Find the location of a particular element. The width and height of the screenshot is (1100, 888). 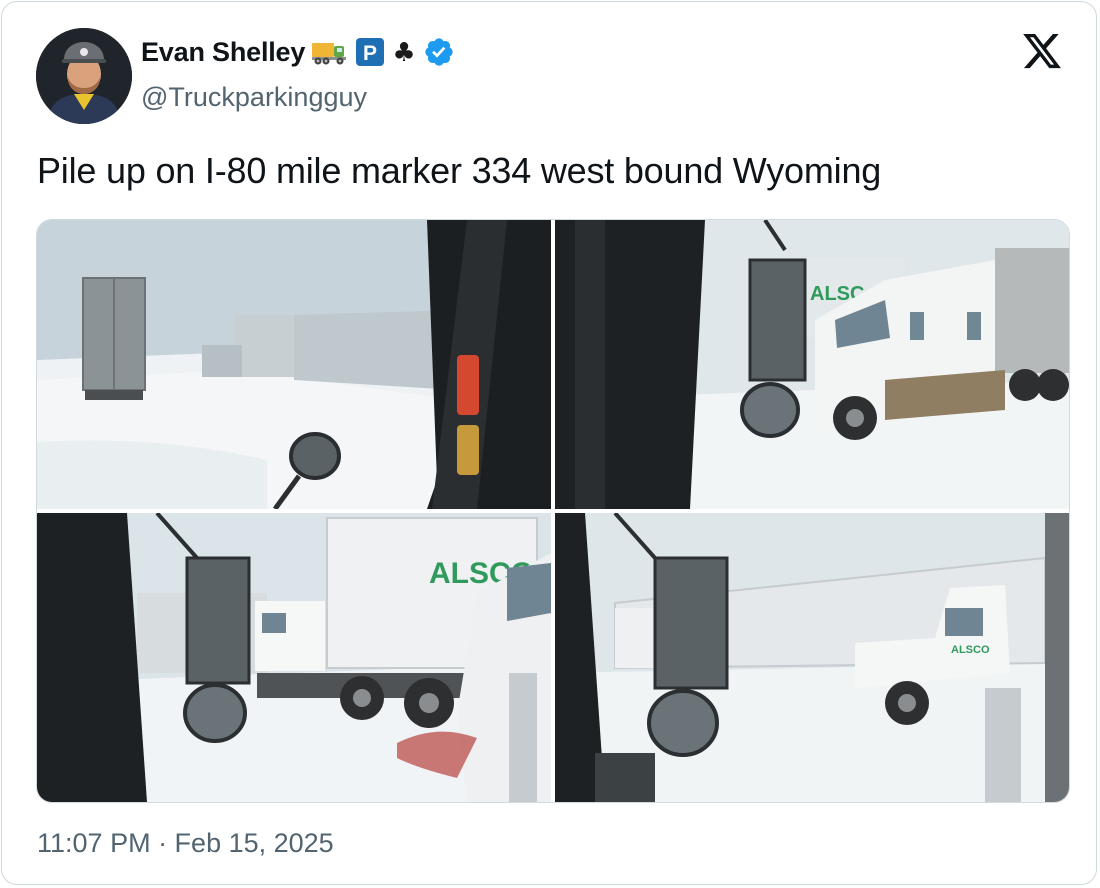

verified-badge-icon is located at coordinates (439, 52).